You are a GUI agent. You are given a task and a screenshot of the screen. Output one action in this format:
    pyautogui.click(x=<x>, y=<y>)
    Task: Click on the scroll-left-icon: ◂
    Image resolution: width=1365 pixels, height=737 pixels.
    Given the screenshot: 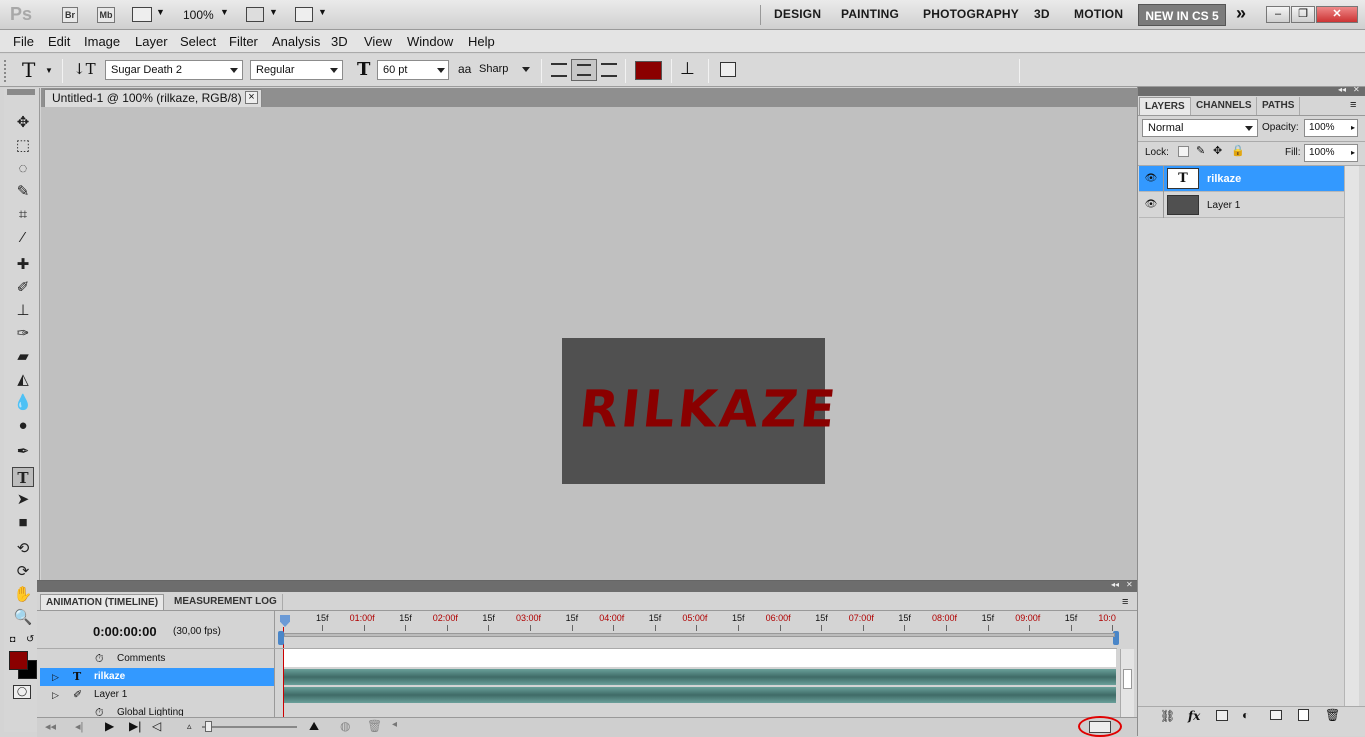 What is the action you would take?
    pyautogui.click(x=394, y=724)
    